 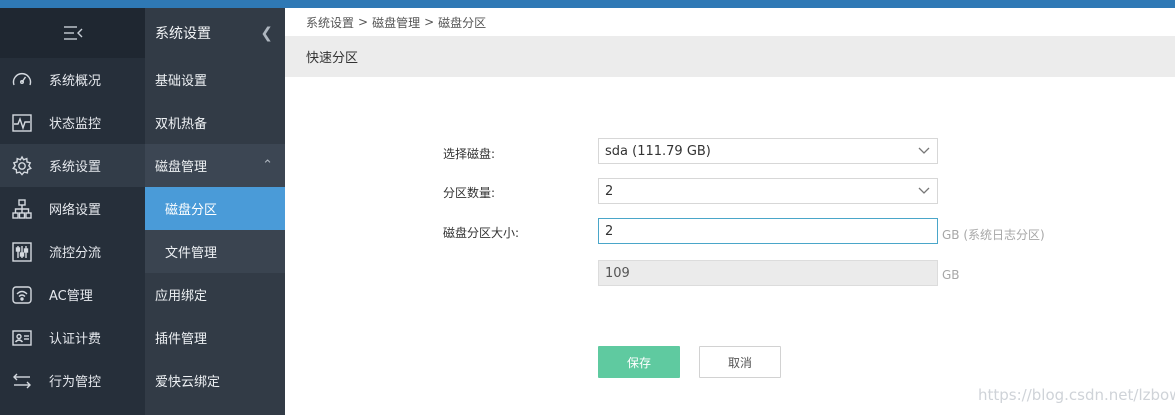 What do you see at coordinates (1076, 395) in the screenshot?
I see `watermark-text: https://blog.csdn.net/lzbow` at bounding box center [1076, 395].